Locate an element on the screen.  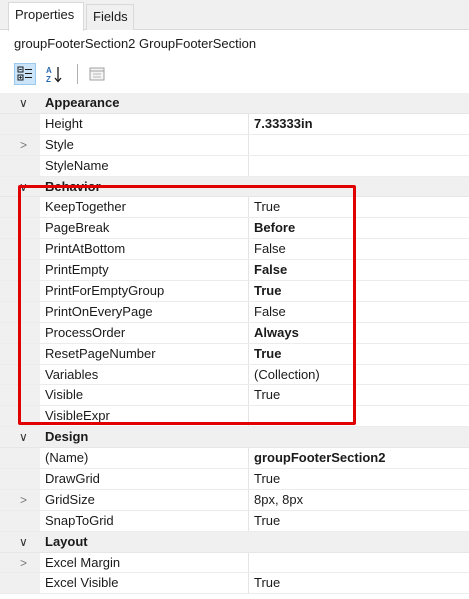
property-row-keeptogether: KeepTogether True is located at coordinates (234, 208).